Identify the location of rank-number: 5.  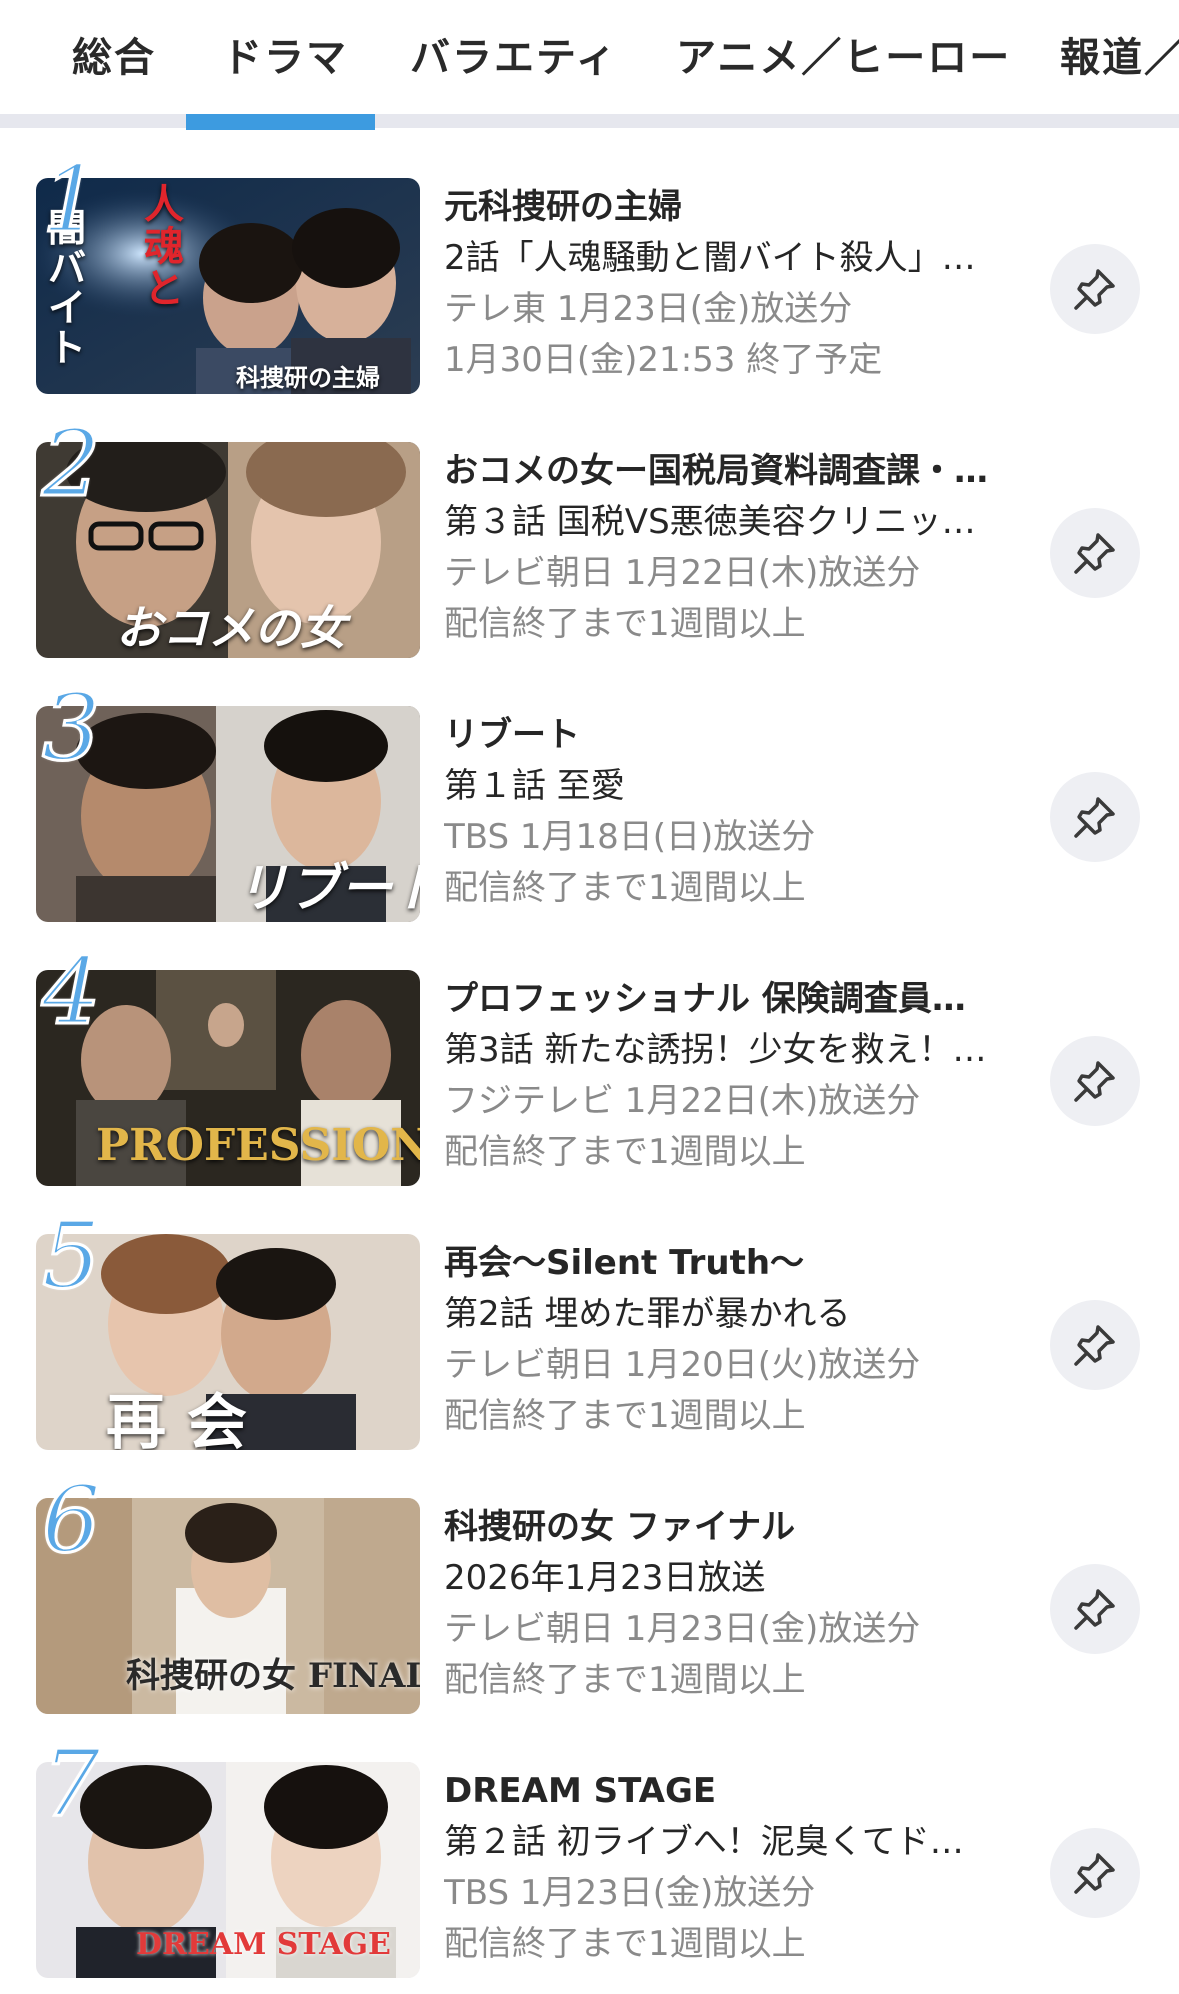
(72, 1255).